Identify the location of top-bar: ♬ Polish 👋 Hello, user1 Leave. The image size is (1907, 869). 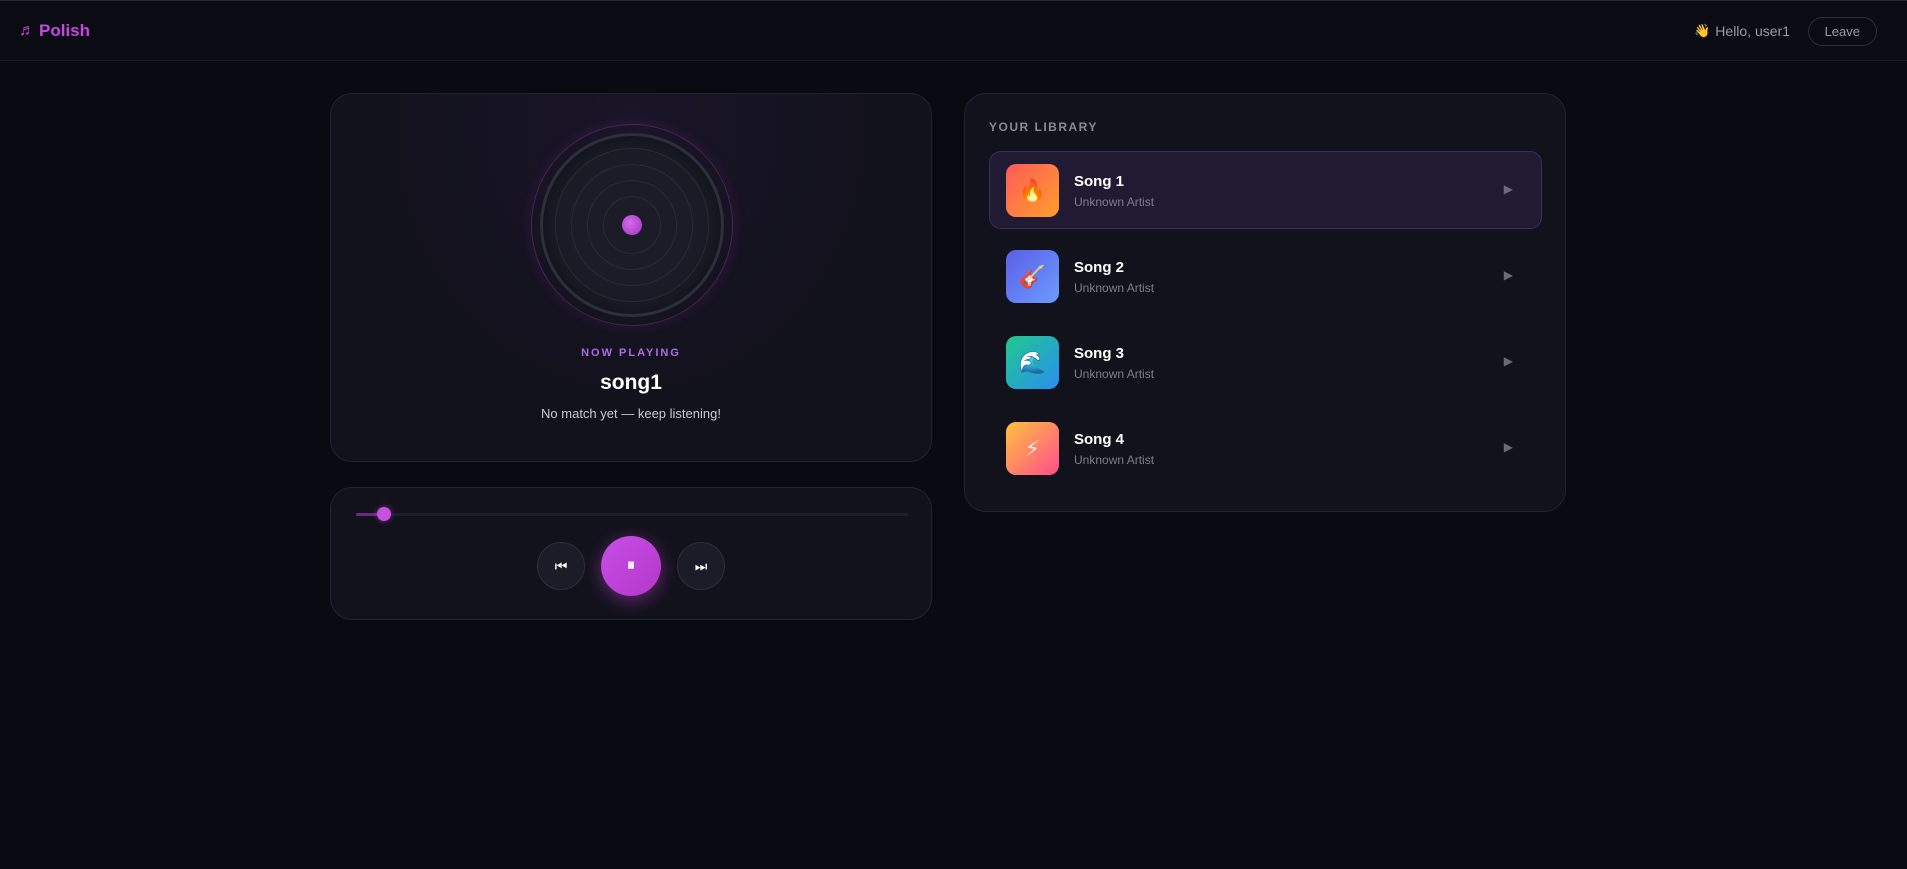
(953, 30).